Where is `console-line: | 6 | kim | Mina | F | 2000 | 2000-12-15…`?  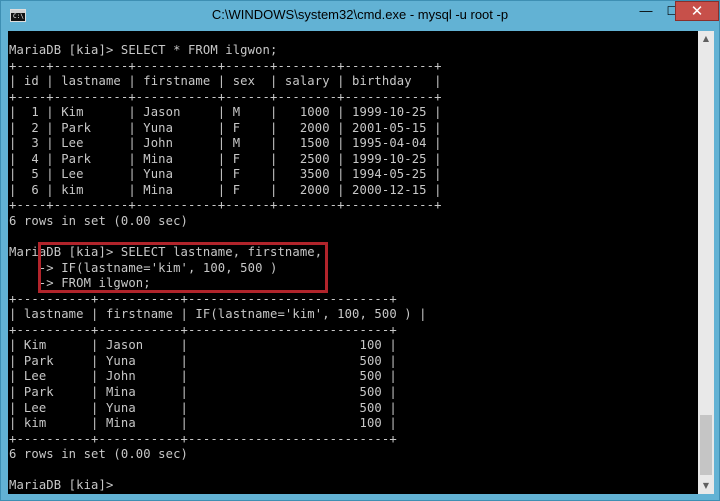
console-line: | 6 | kim | Mina | F | 2000 | 2000-12-15… is located at coordinates (225, 189).